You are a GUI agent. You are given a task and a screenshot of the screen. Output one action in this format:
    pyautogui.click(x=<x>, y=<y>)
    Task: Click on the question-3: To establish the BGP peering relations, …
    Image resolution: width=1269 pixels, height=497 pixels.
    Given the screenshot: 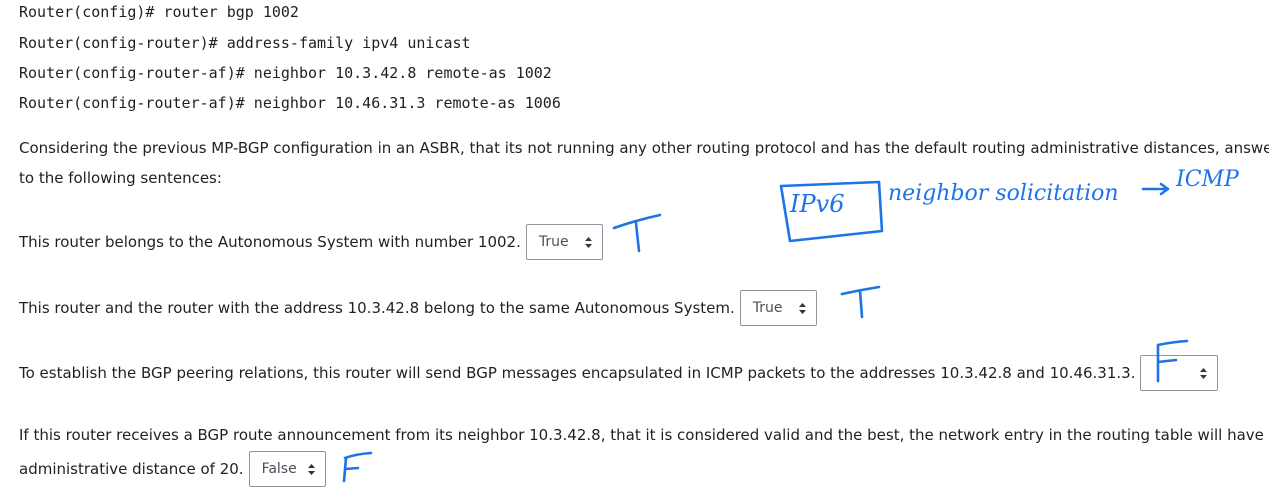 What is the action you would take?
    pyautogui.click(x=619, y=373)
    